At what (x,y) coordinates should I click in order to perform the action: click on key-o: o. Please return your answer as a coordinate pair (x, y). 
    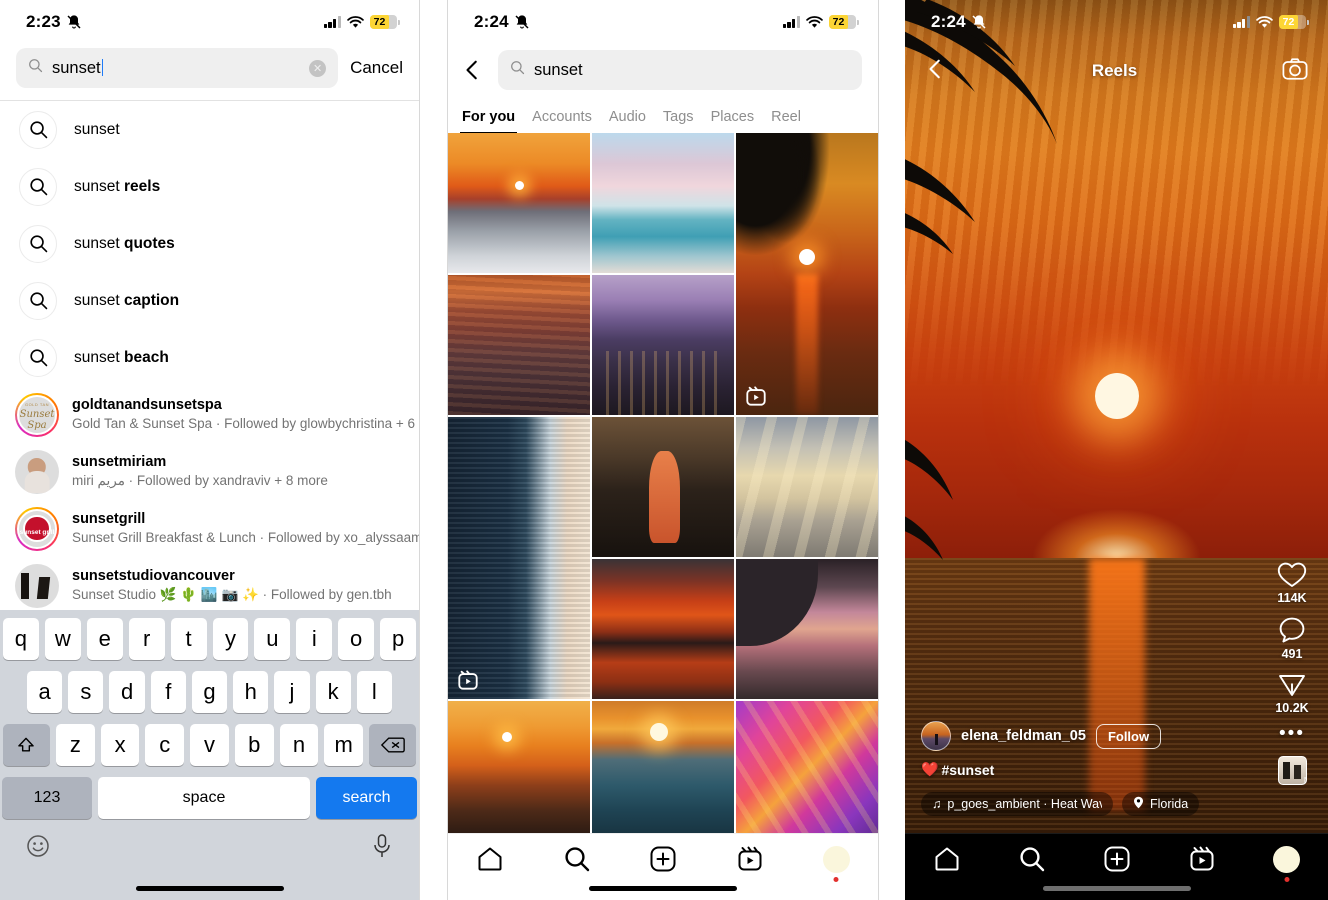
    Looking at the image, I should click on (356, 639).